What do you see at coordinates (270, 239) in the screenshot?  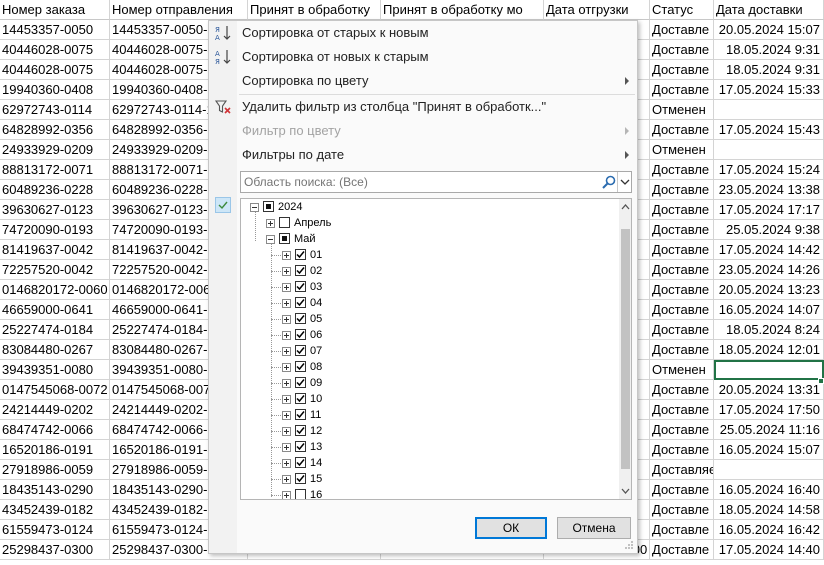 I see `collapse-toggle` at bounding box center [270, 239].